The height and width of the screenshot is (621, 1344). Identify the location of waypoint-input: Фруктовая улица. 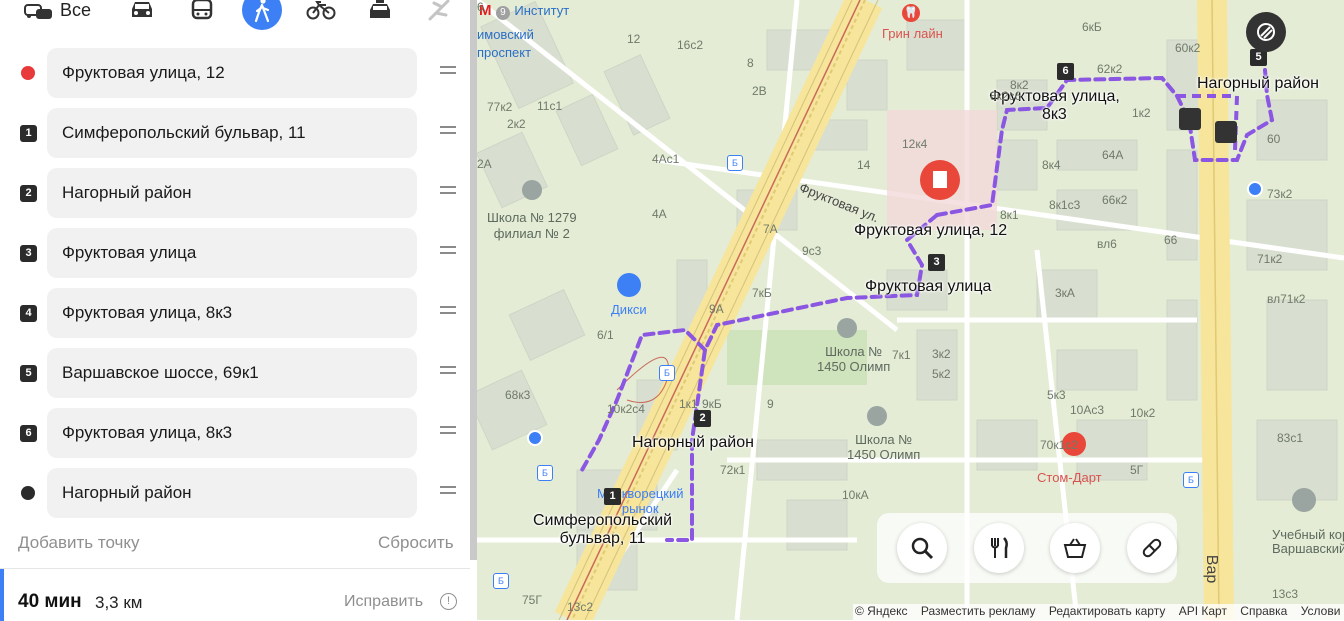
(232, 253).